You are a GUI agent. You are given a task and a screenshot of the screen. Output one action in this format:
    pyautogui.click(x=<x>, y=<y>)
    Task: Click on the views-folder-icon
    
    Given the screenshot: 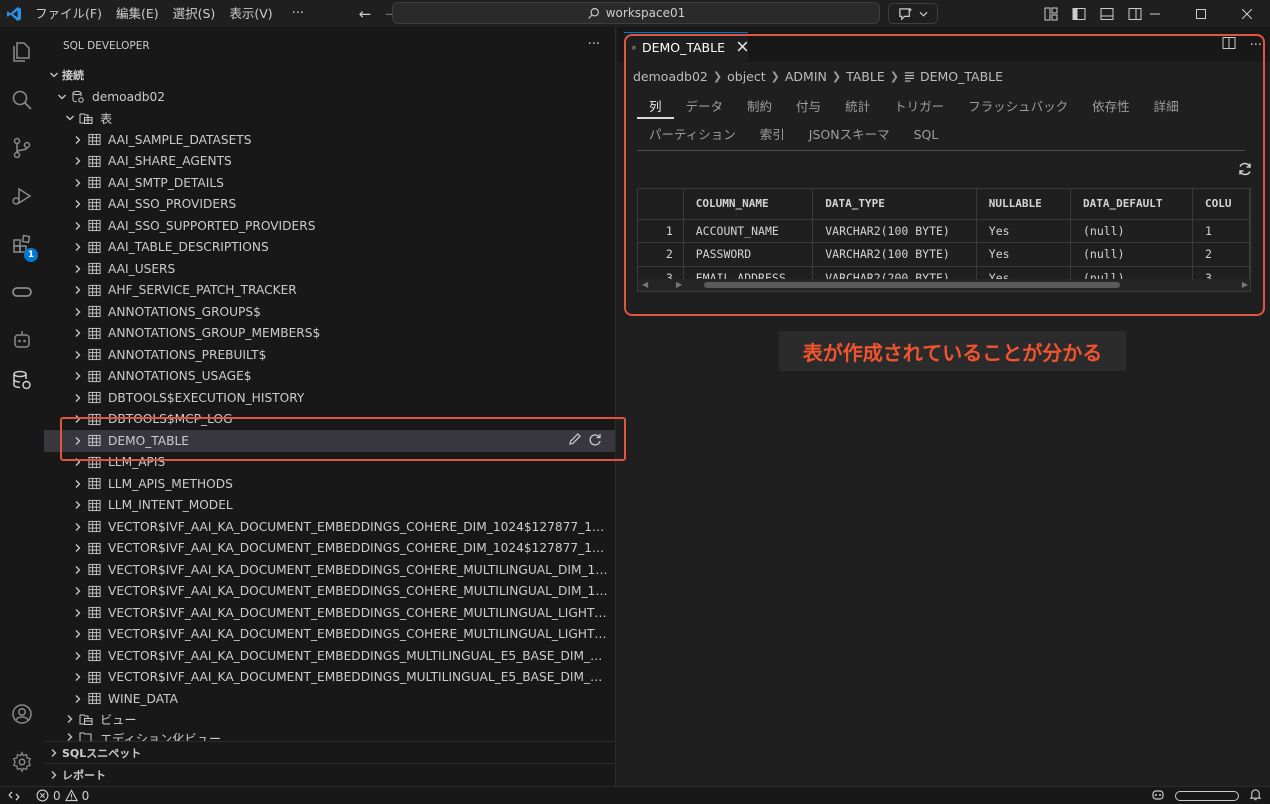 What is the action you would take?
    pyautogui.click(x=86, y=719)
    